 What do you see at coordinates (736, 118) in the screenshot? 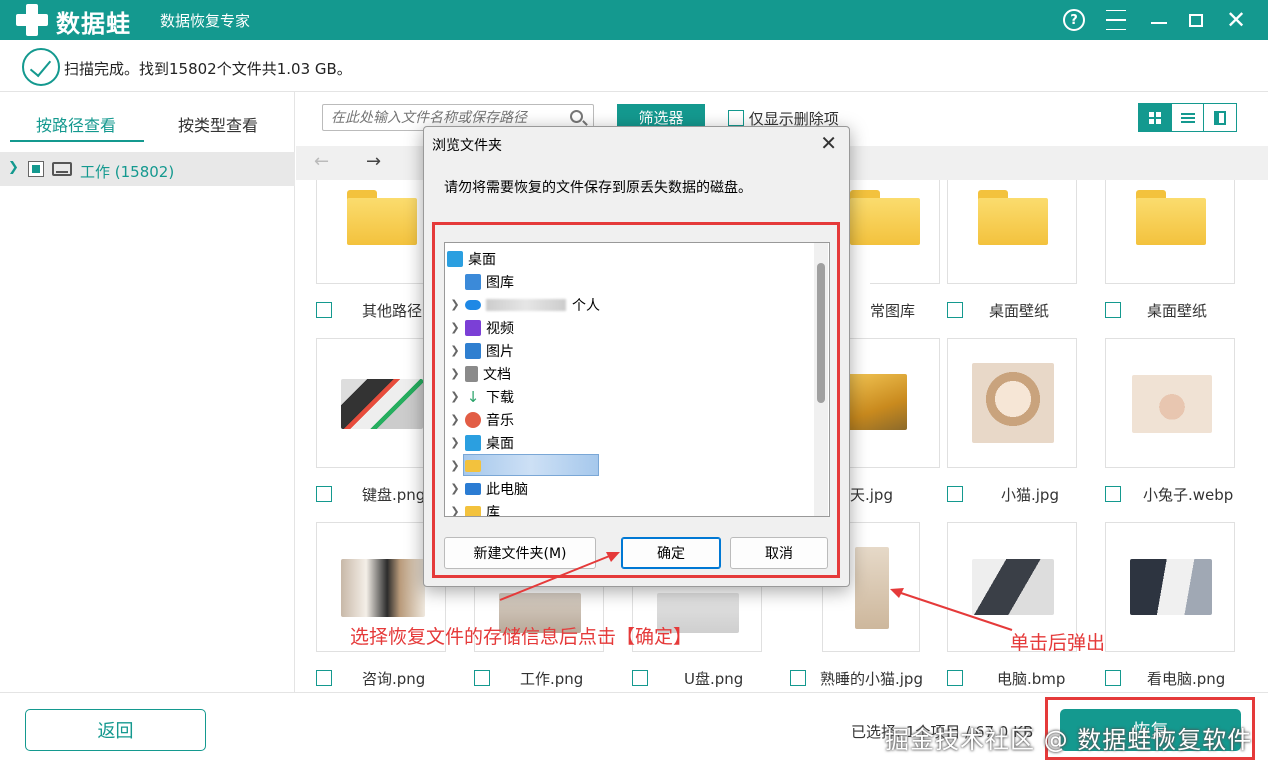
I see `only-deleted-checkbox` at bounding box center [736, 118].